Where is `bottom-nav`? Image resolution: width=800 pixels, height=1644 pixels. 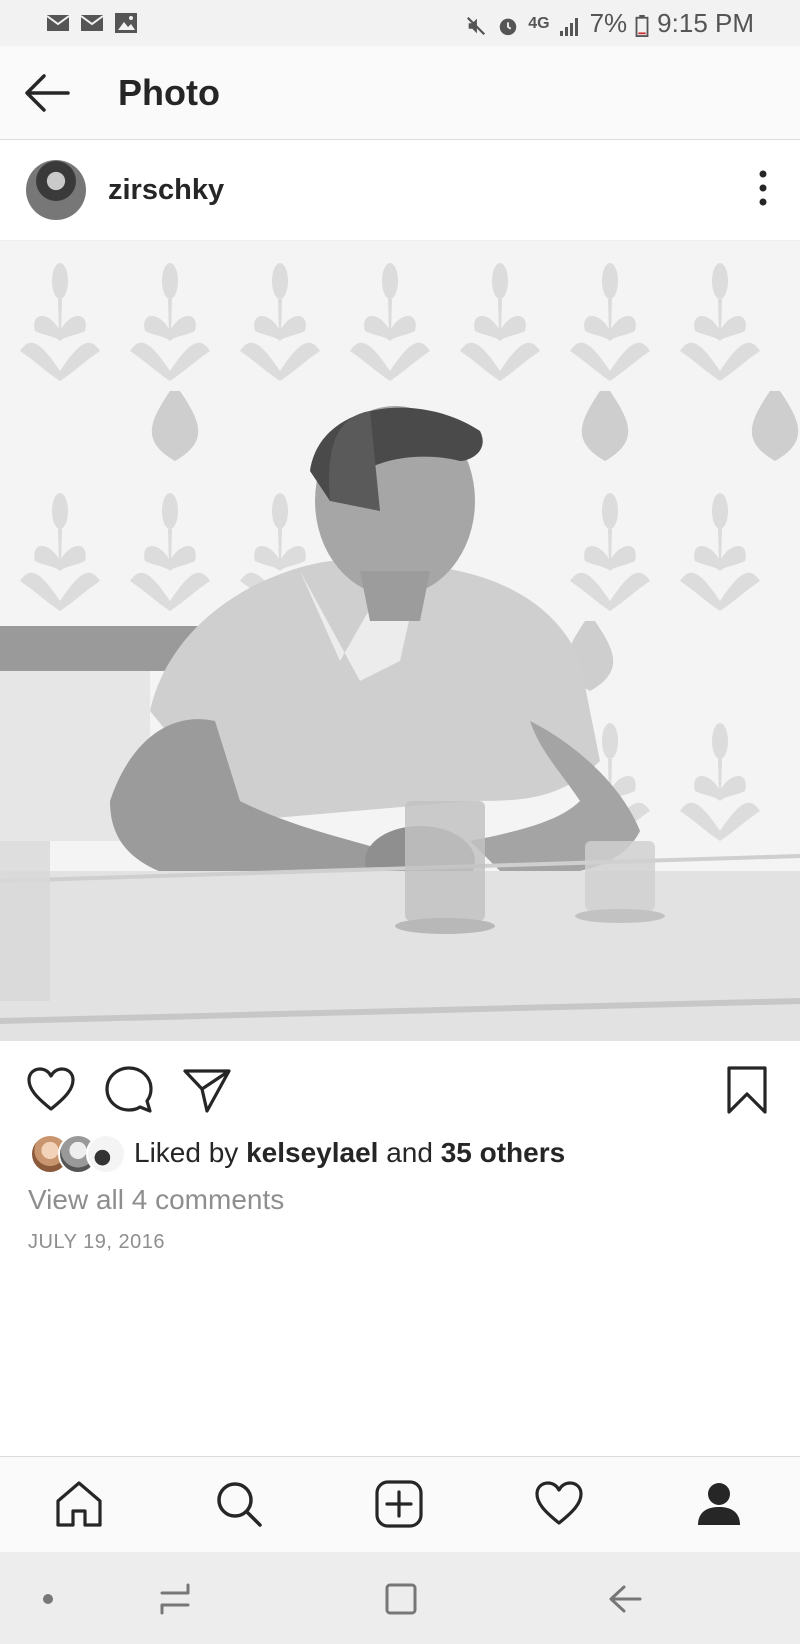 bottom-nav is located at coordinates (400, 1504).